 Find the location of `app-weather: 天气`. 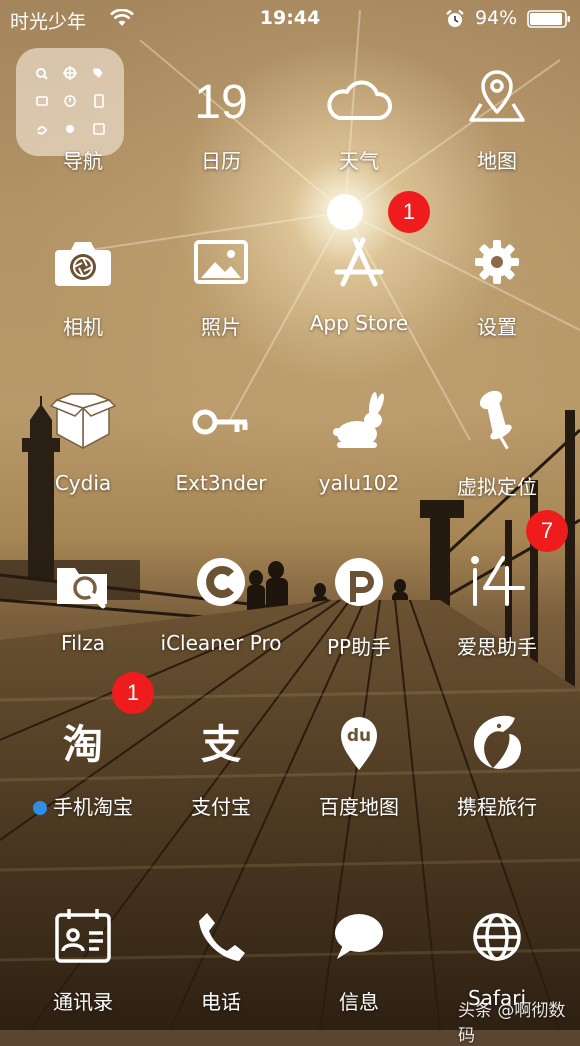

app-weather: 天气 is located at coordinates (359, 132).